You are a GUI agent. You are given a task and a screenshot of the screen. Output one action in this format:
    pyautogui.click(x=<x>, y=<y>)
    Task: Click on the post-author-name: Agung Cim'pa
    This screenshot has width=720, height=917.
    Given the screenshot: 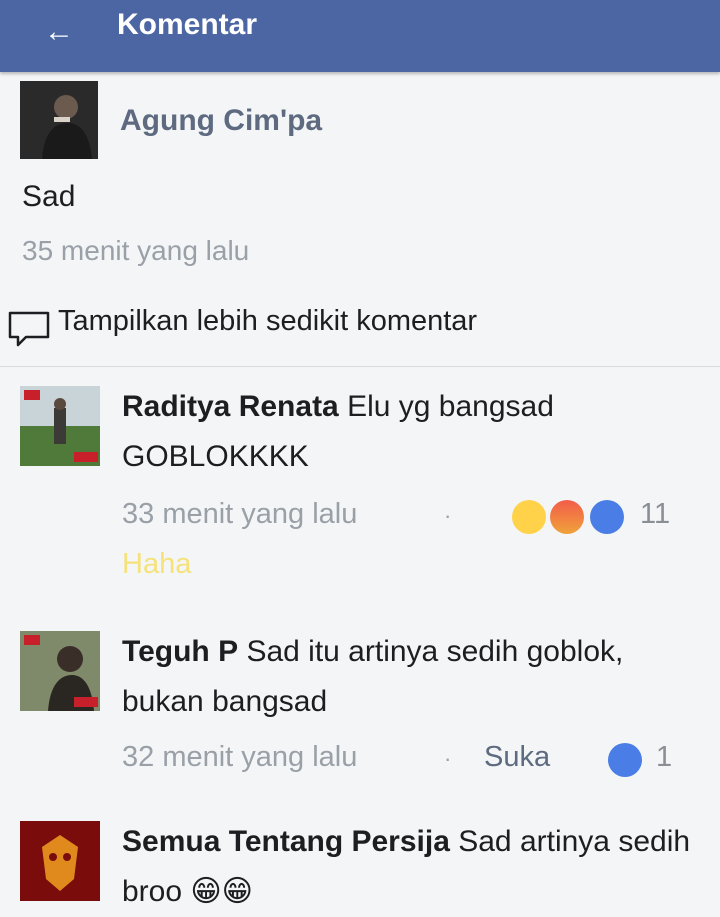 What is the action you would take?
    pyautogui.click(x=221, y=121)
    